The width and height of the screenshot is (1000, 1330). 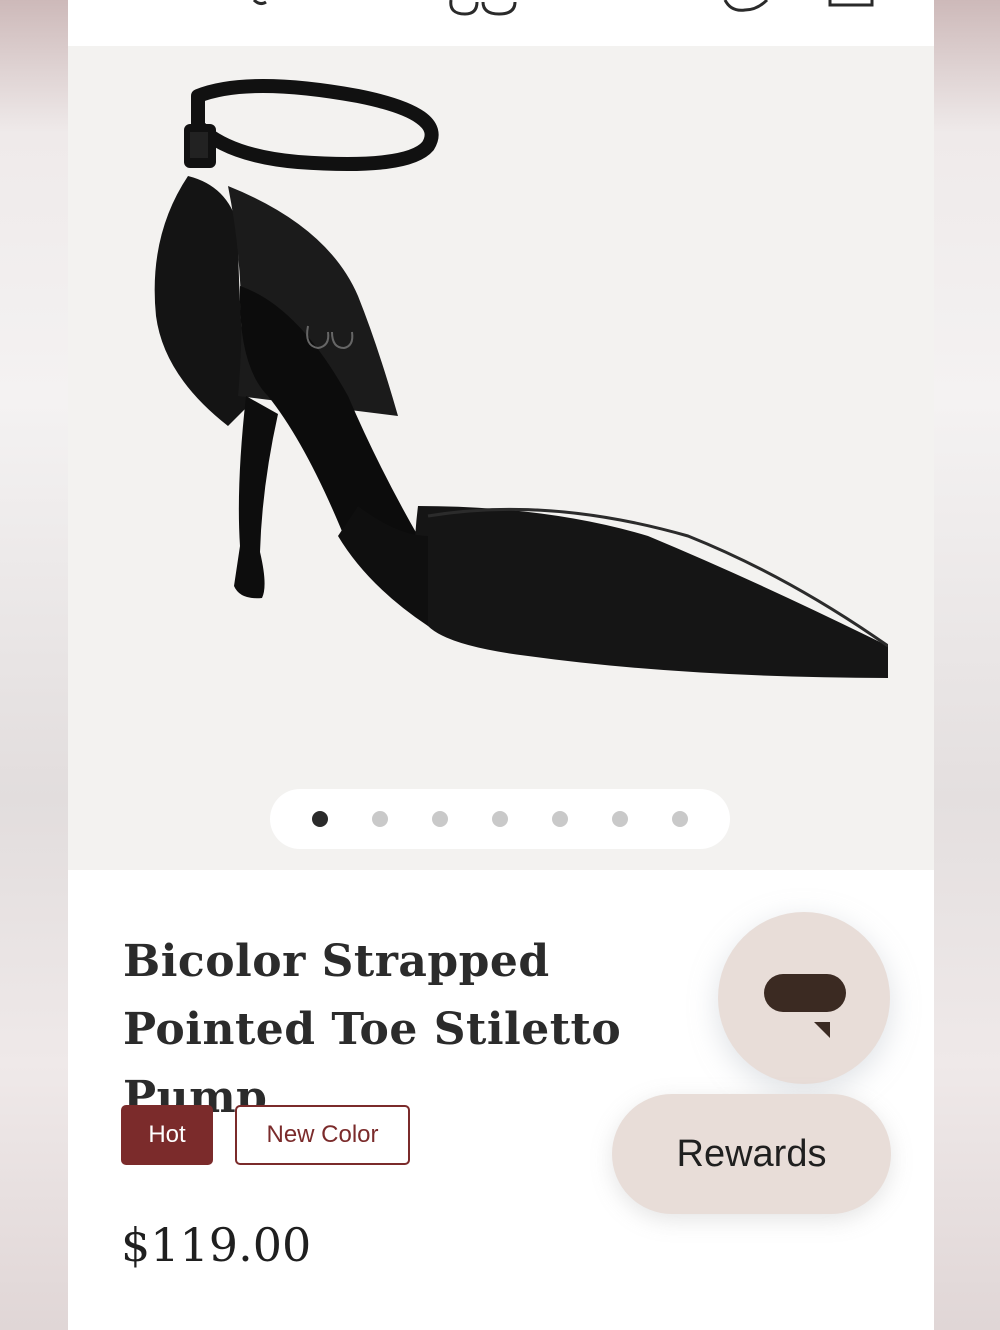 What do you see at coordinates (266, 5) in the screenshot?
I see `search-icon` at bounding box center [266, 5].